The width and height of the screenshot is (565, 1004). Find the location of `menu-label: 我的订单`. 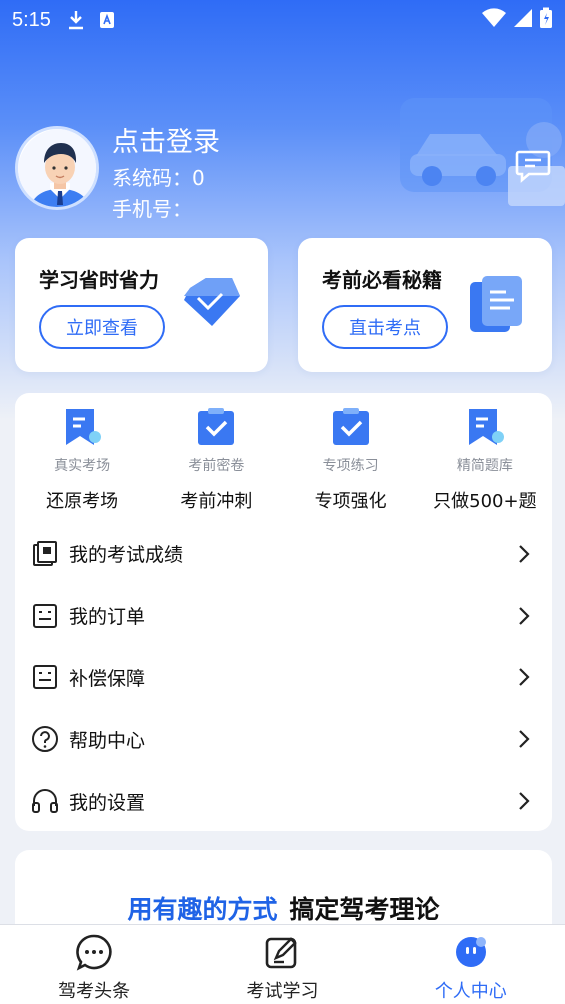

menu-label: 我的订单 is located at coordinates (107, 617).